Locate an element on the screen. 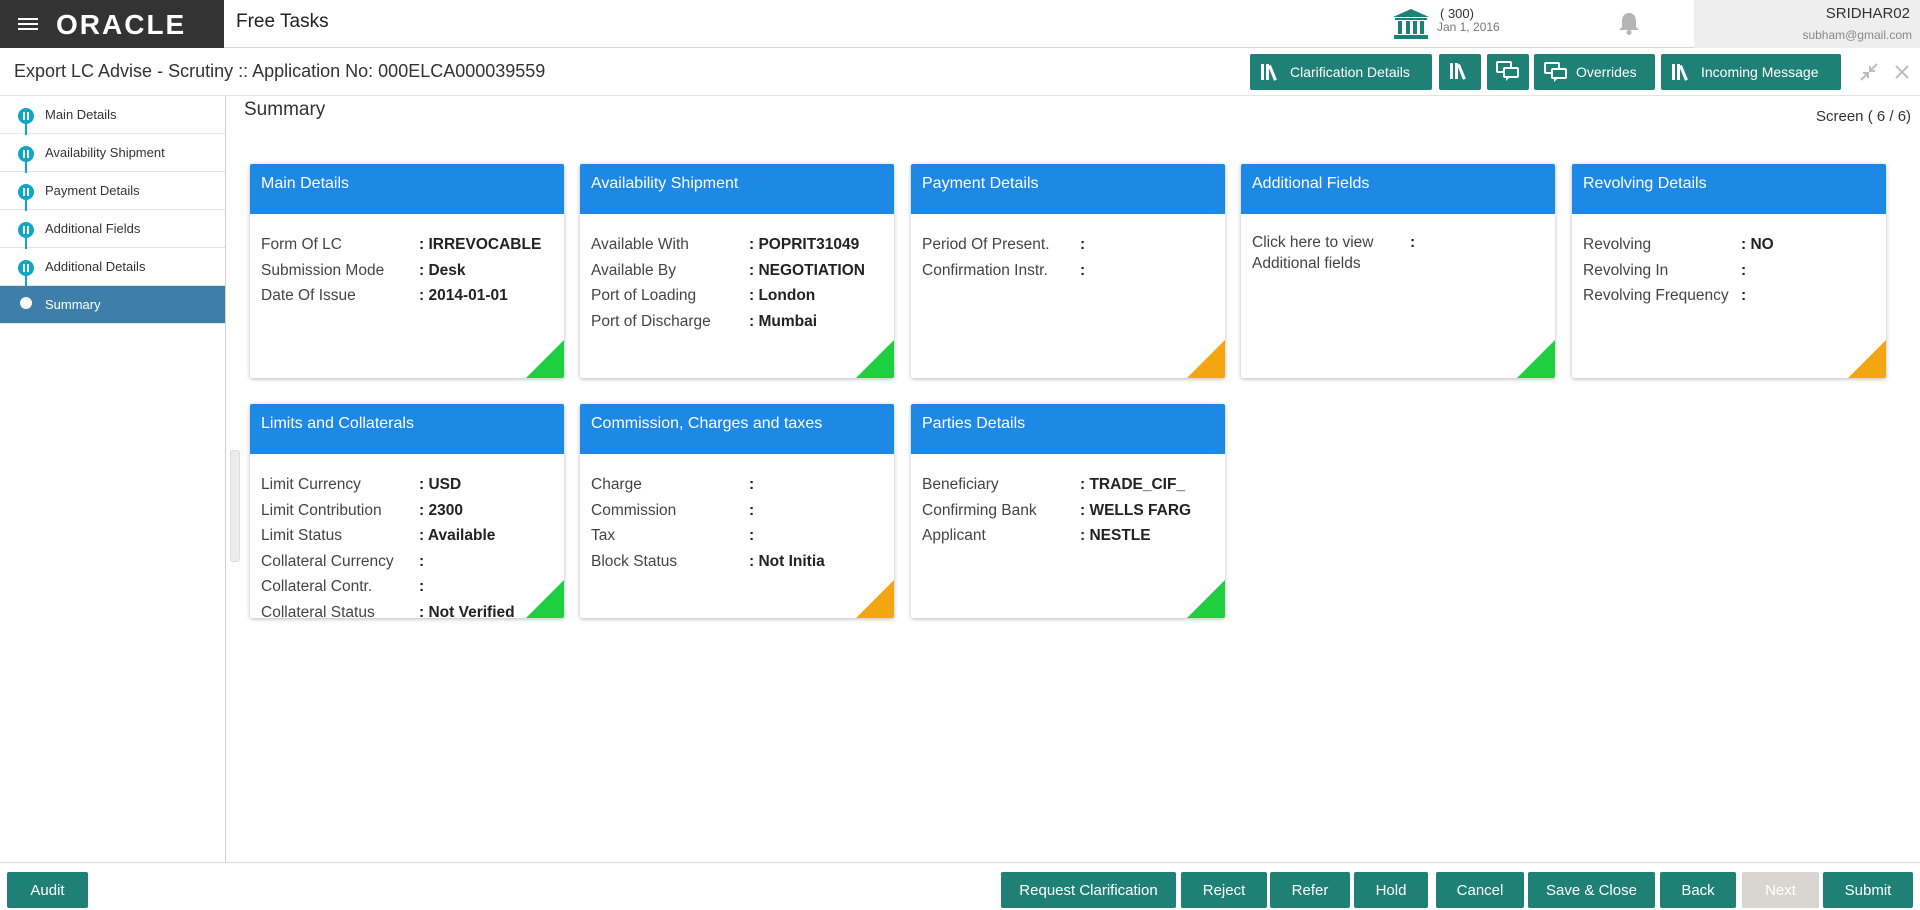 This screenshot has width=1920, height=910. step-current-icon is located at coordinates (26, 303).